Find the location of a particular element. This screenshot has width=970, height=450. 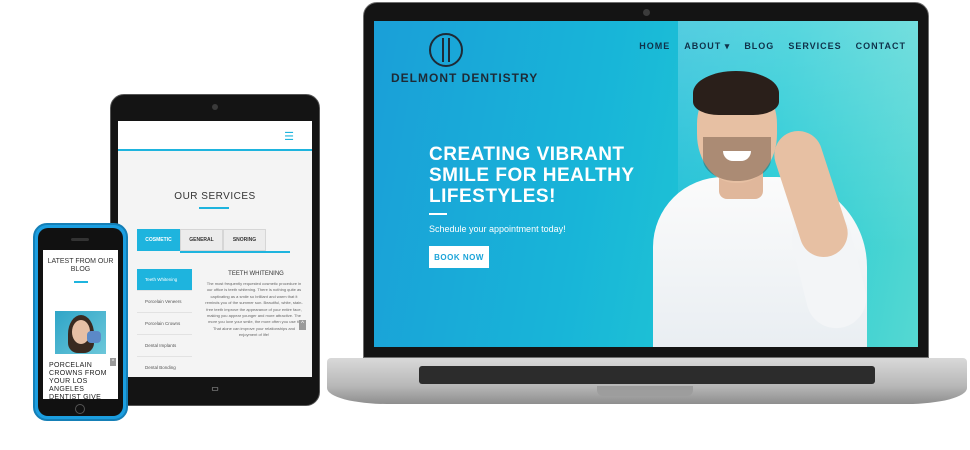

nav-home: HOME is located at coordinates (654, 46).